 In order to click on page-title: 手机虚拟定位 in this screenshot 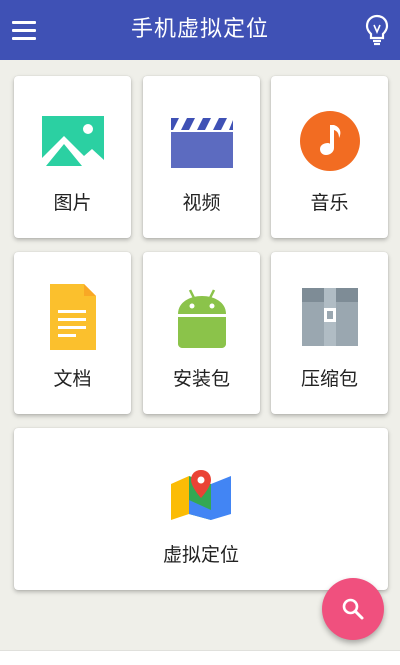, I will do `click(199, 29)`.